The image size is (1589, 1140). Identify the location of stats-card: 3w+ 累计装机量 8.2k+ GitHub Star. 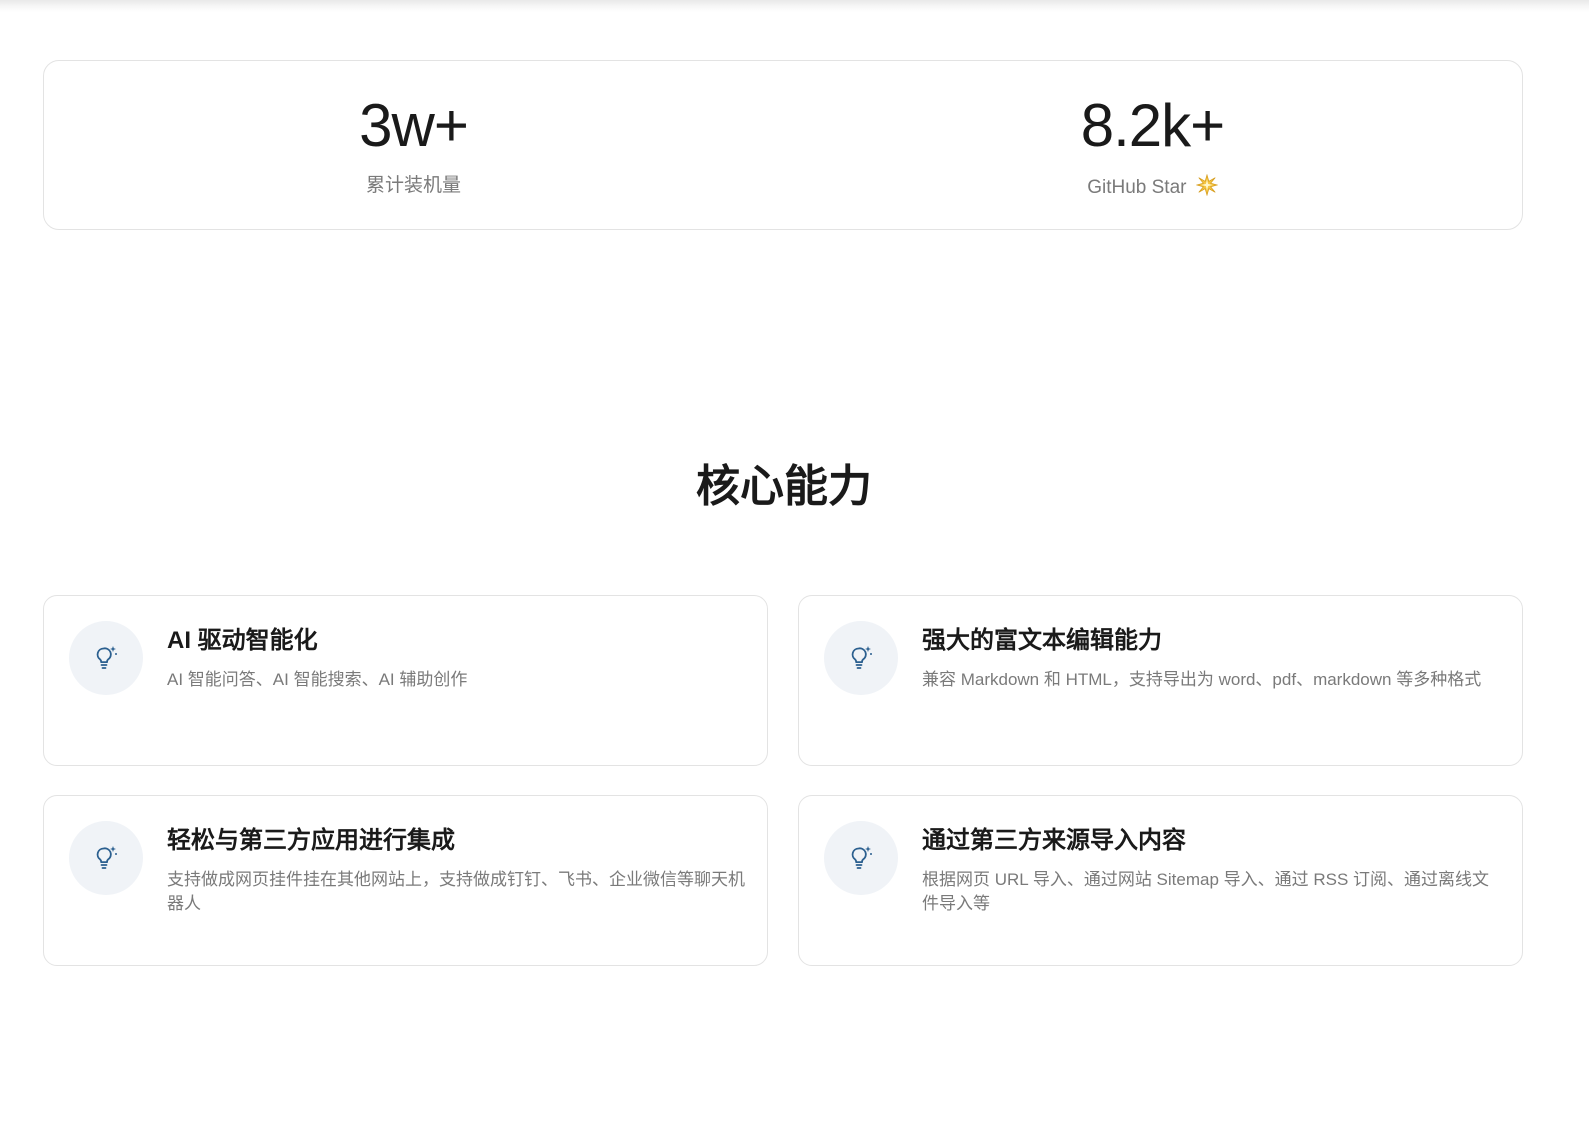
(783, 145).